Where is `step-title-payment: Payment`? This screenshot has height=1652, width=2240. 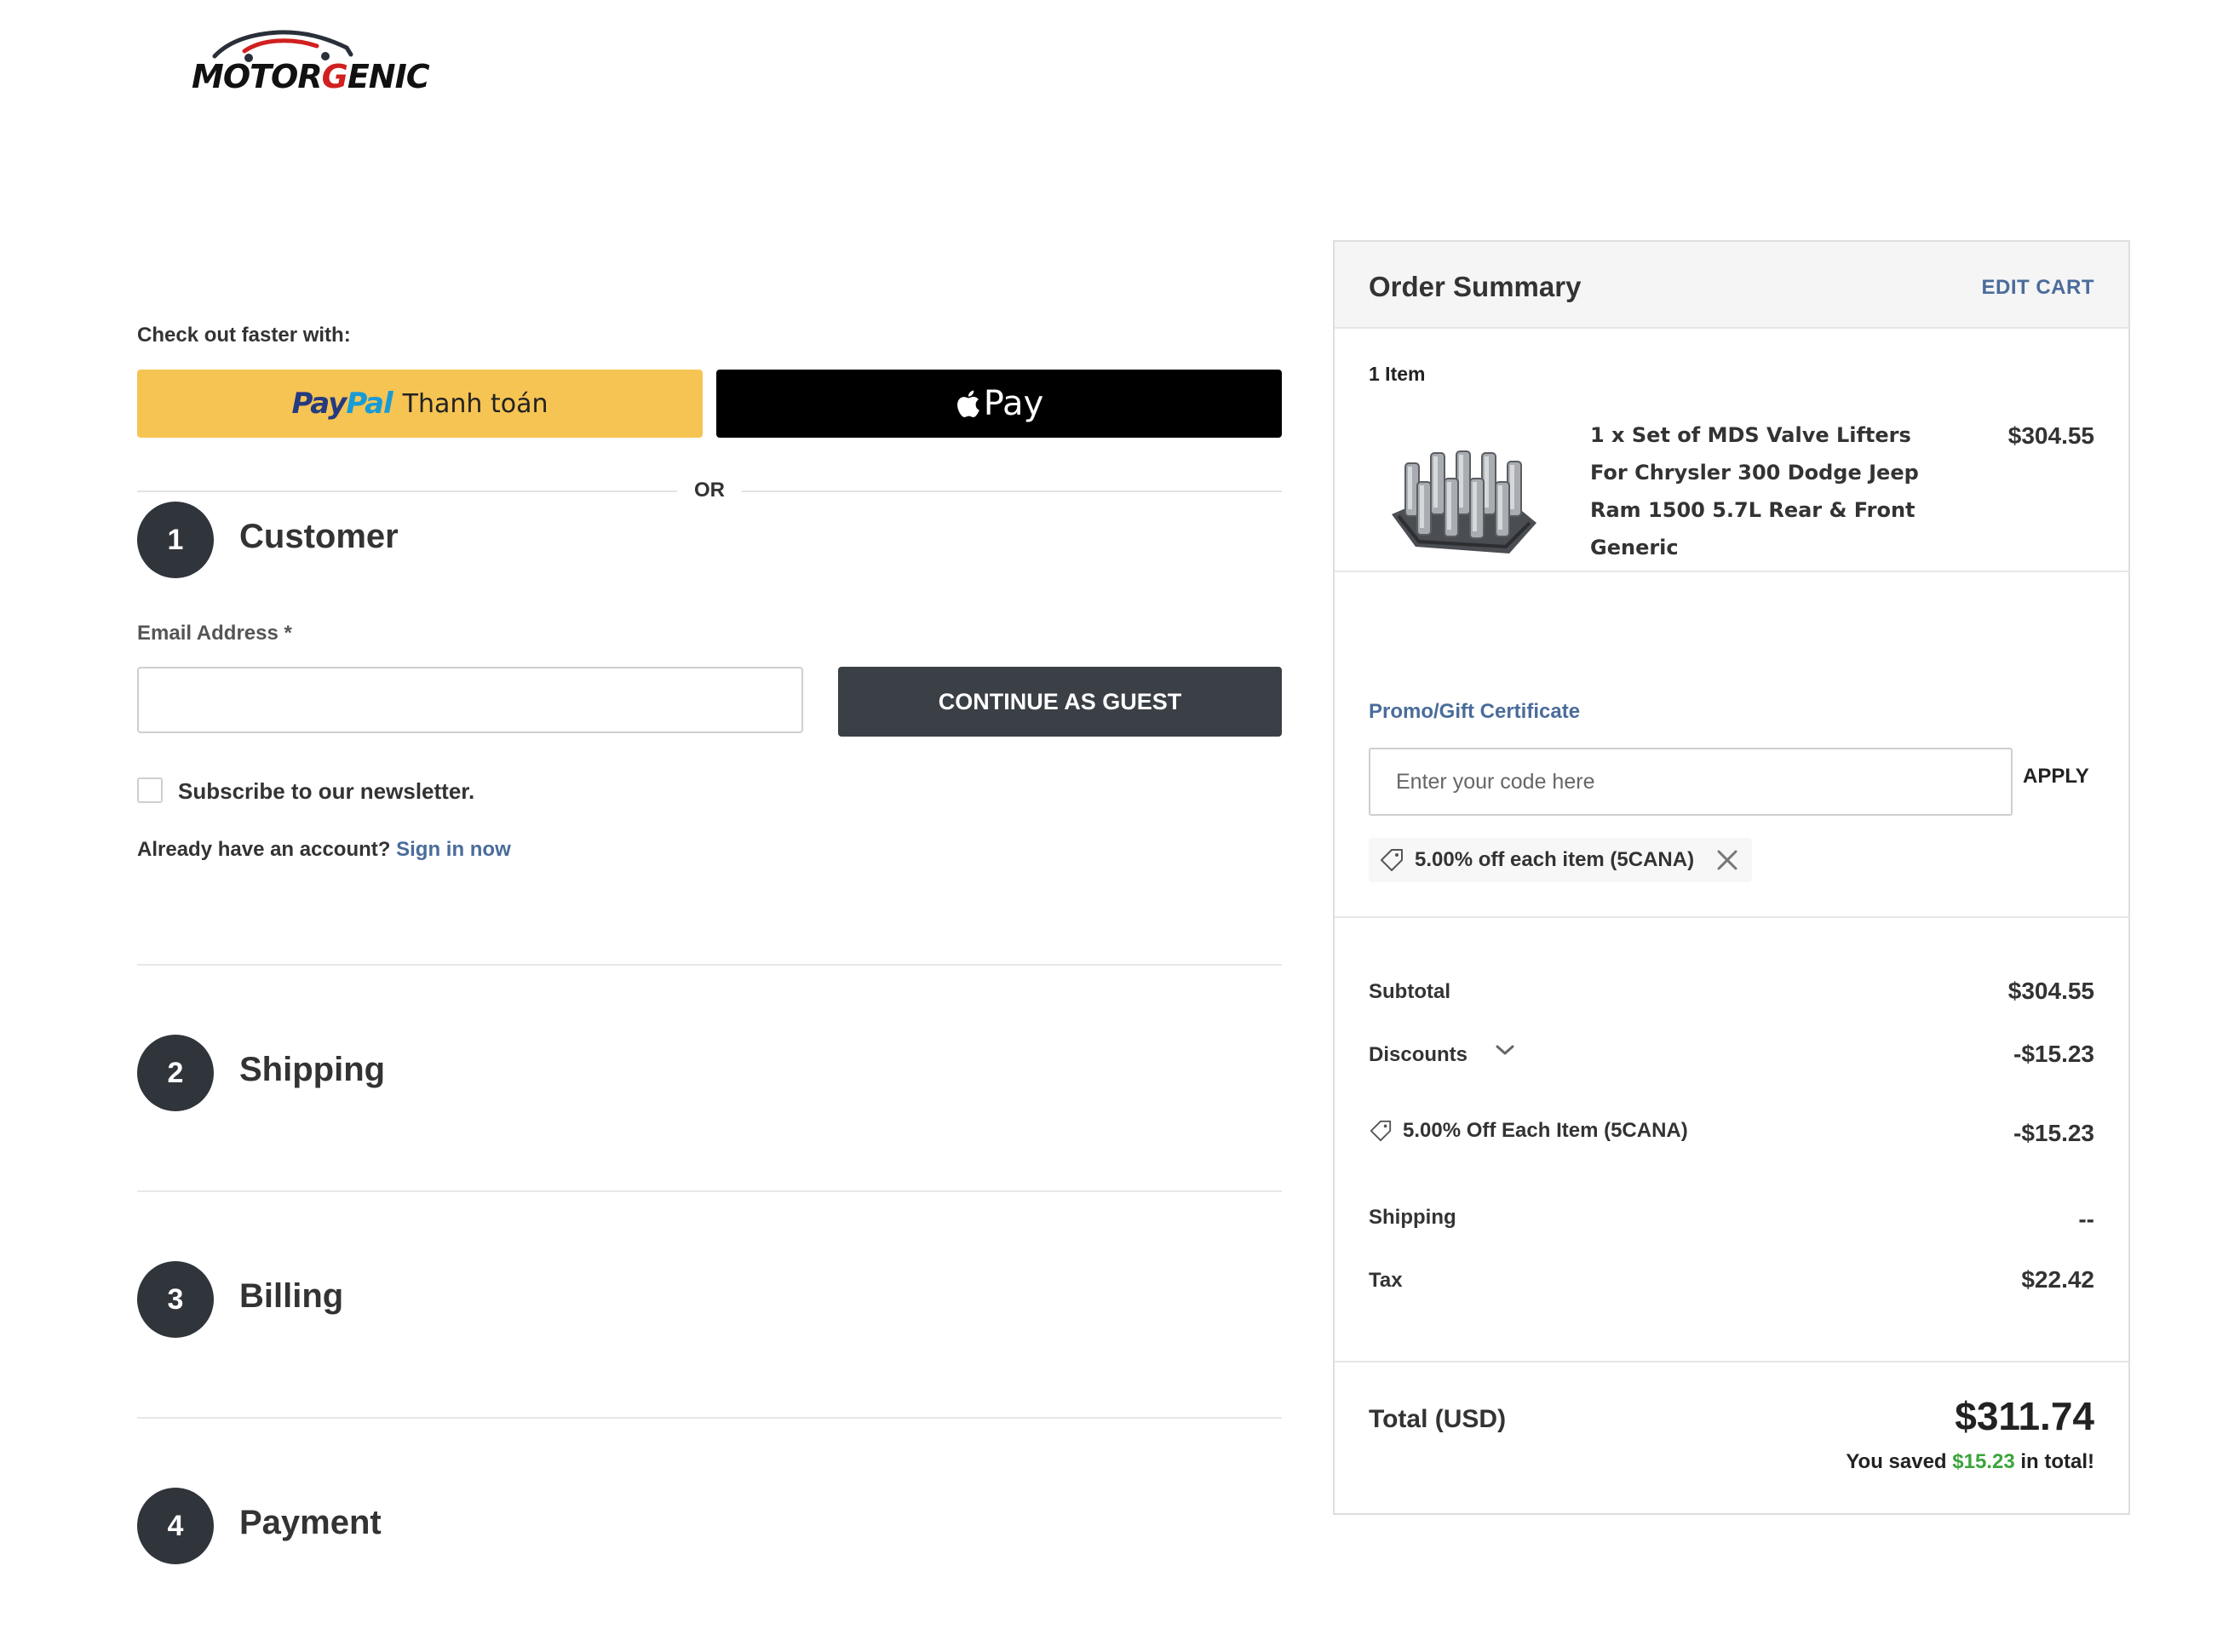
step-title-payment: Payment is located at coordinates (310, 1522).